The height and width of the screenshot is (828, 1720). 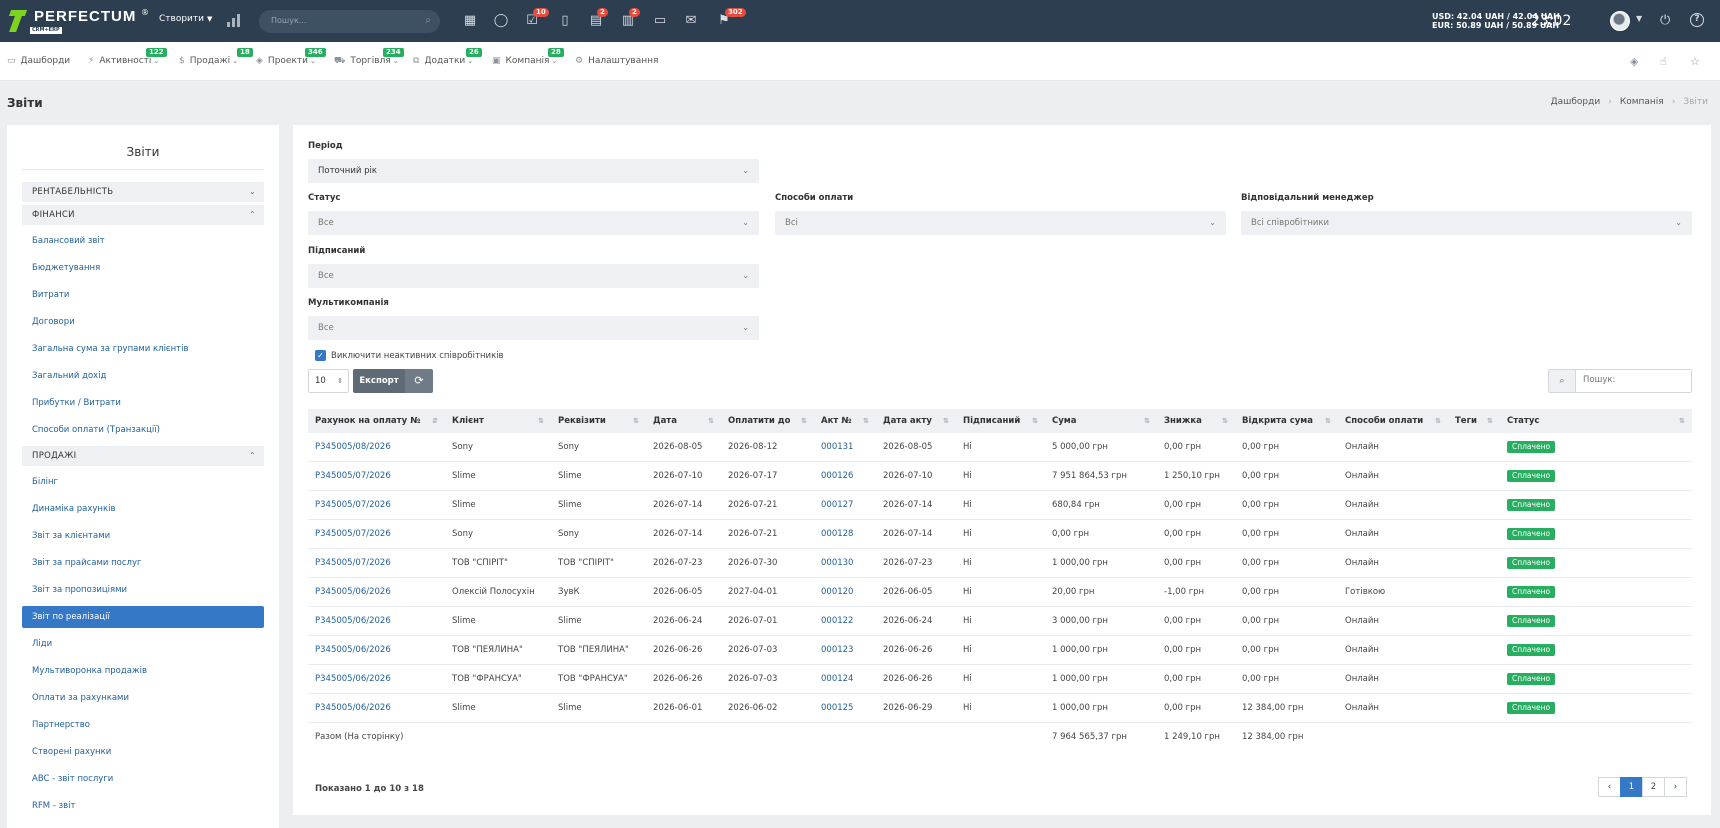 I want to click on stats-icon, so click(x=234, y=20).